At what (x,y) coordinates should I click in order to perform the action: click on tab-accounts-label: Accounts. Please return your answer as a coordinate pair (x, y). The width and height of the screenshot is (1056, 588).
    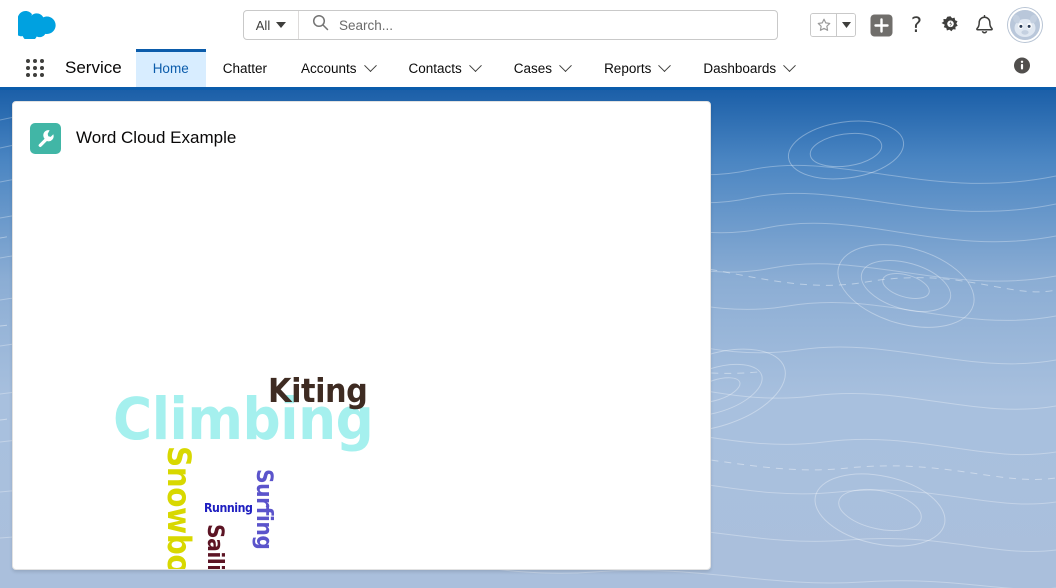
    Looking at the image, I should click on (328, 68).